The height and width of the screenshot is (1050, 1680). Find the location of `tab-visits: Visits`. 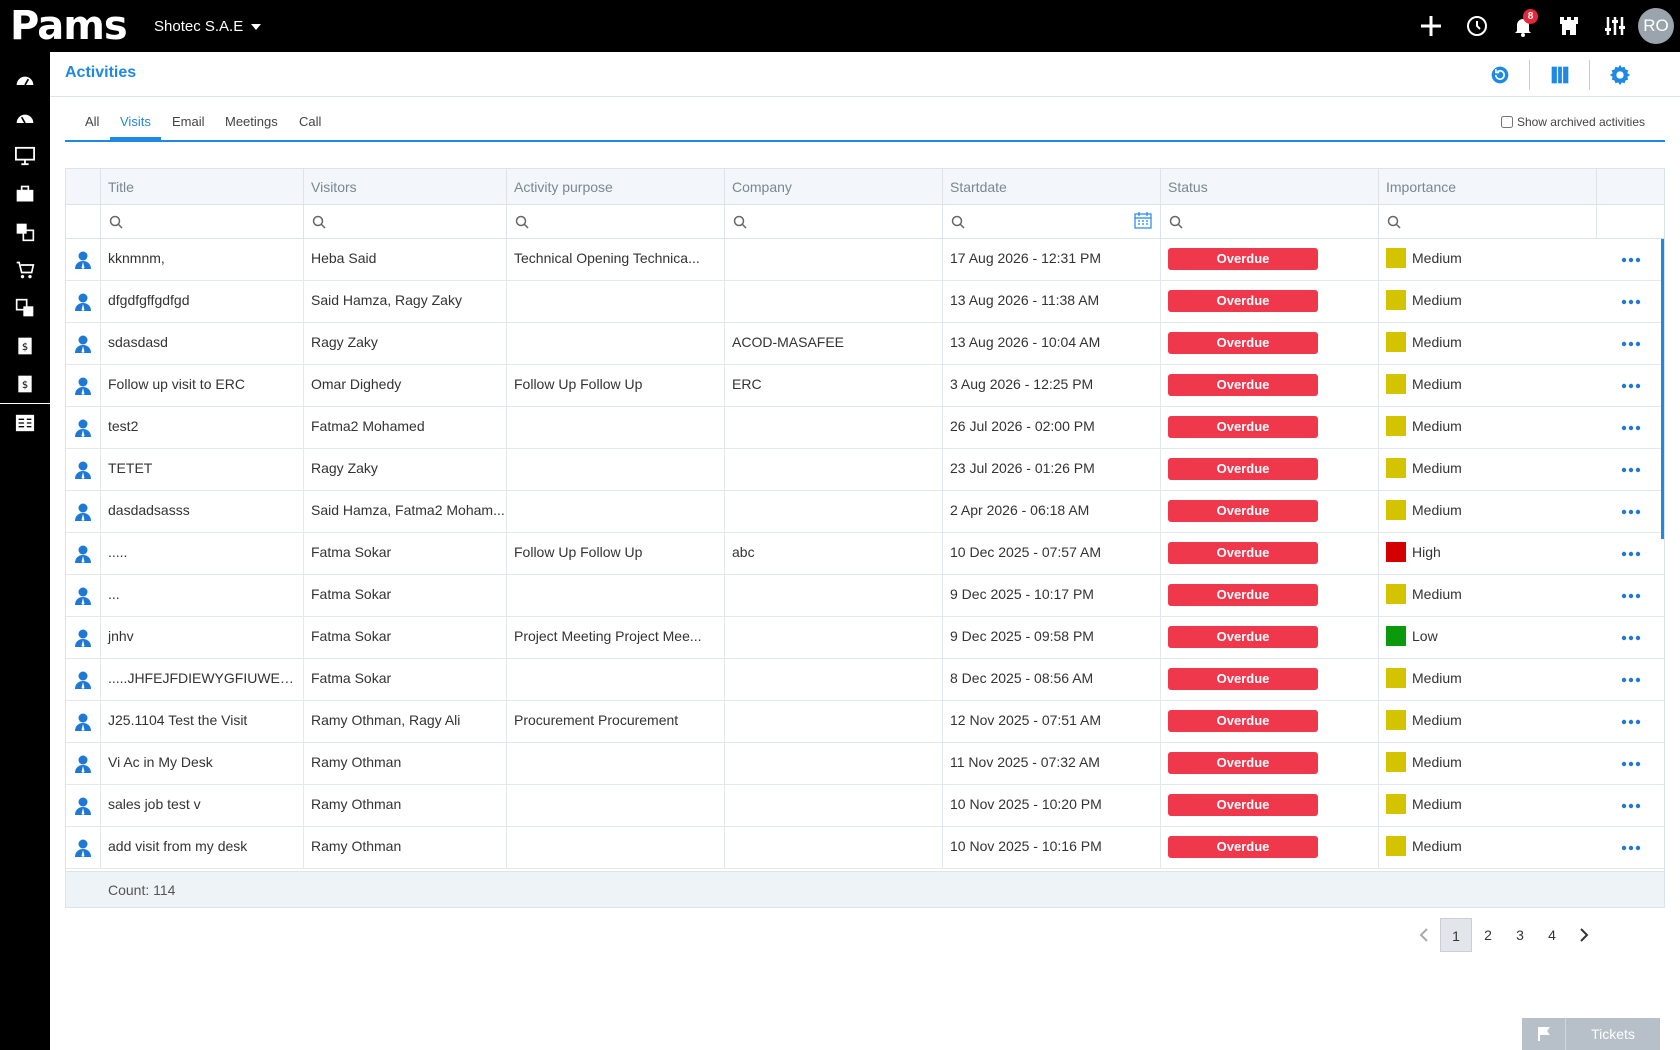

tab-visits: Visits is located at coordinates (135, 127).